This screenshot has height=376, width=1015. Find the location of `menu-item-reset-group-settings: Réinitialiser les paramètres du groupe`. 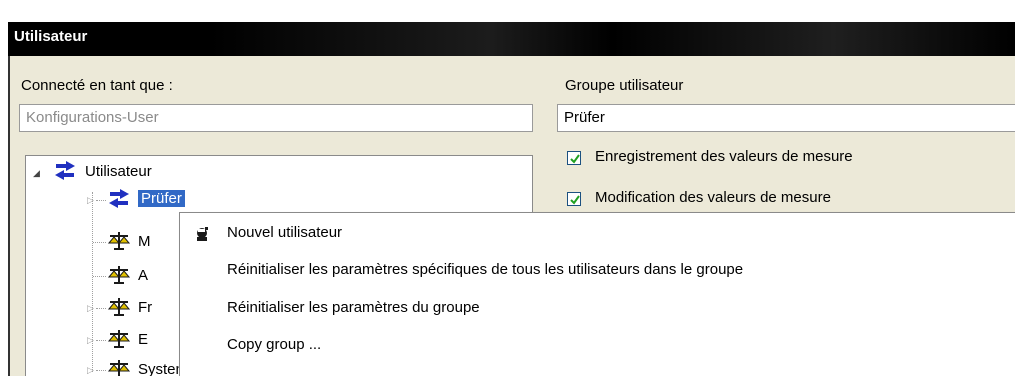

menu-item-reset-group-settings: Réinitialiser les paramètres du groupe is located at coordinates (353, 307).